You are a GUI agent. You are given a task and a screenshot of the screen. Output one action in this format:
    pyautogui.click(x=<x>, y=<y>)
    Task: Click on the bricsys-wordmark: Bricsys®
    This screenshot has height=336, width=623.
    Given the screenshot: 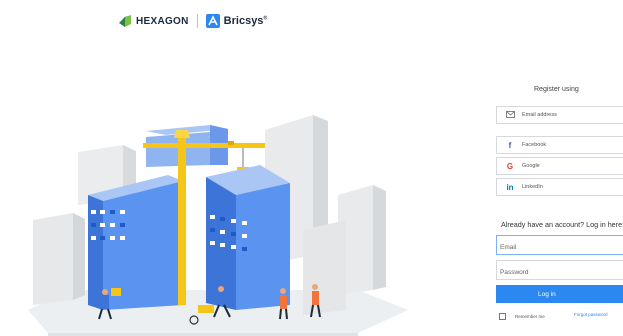 What is the action you would take?
    pyautogui.click(x=245, y=21)
    